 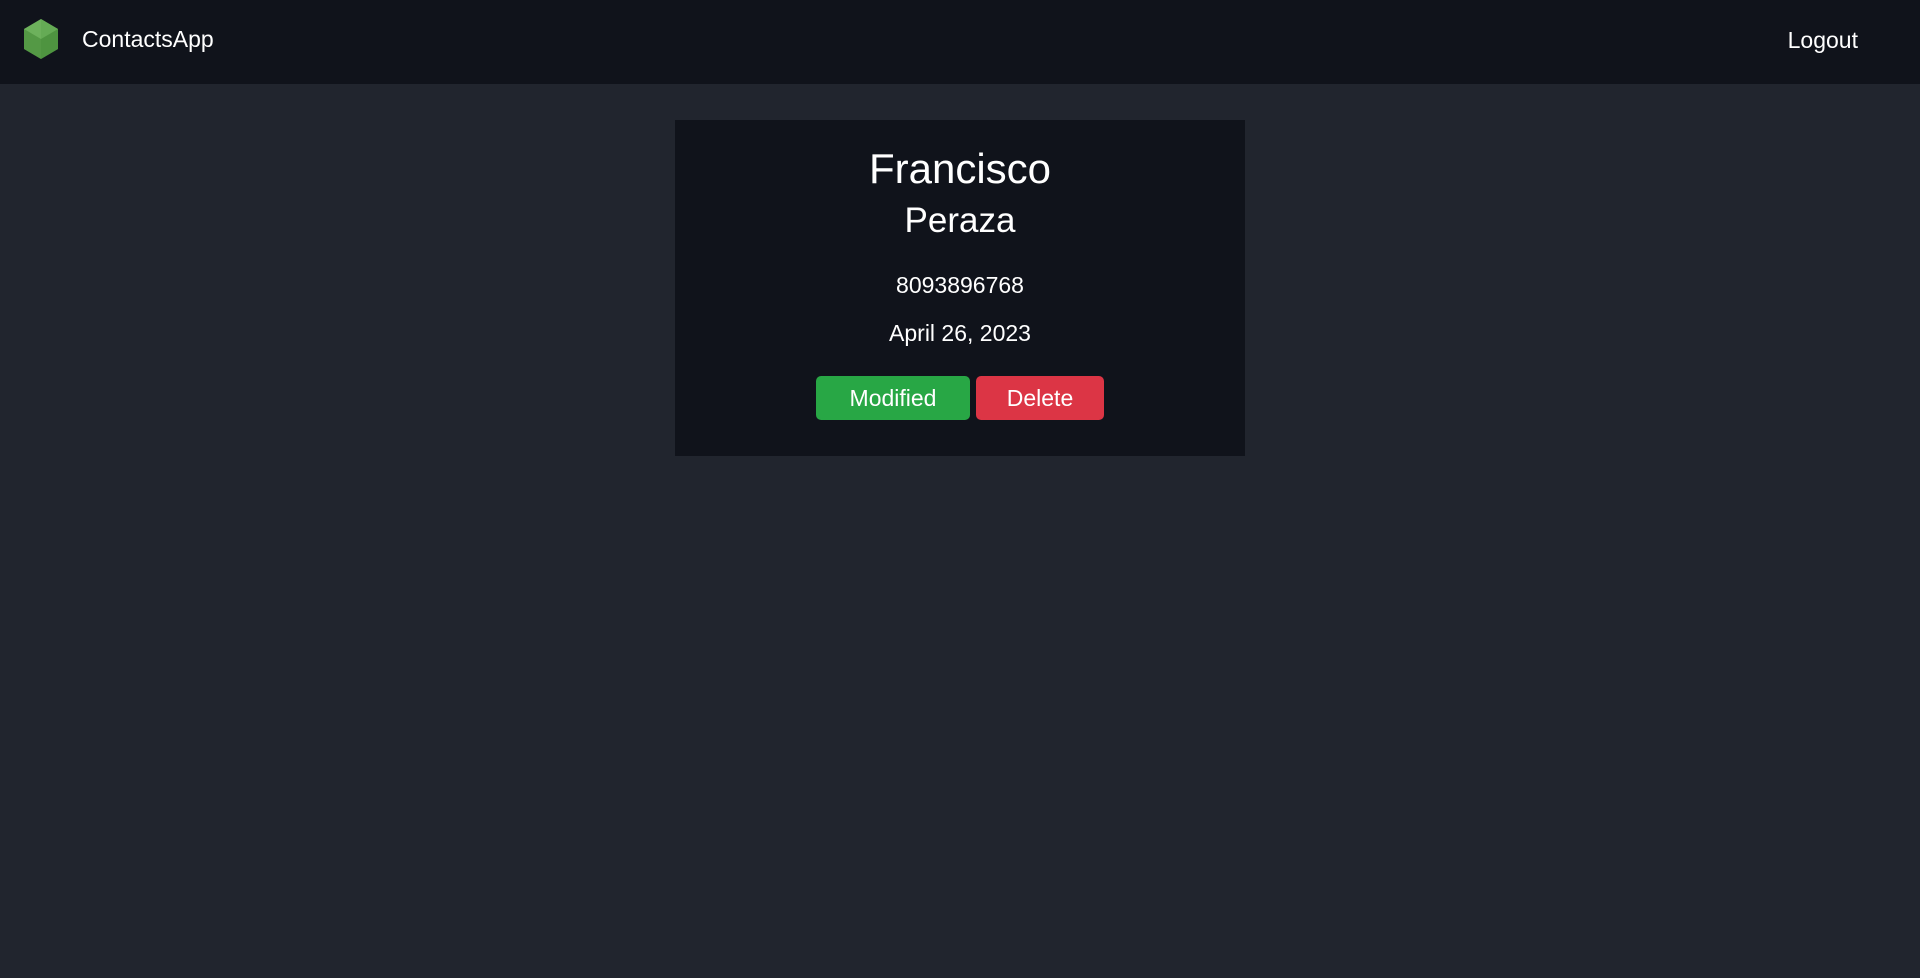 What do you see at coordinates (960, 168) in the screenshot?
I see `contact-first-name: Francisco` at bounding box center [960, 168].